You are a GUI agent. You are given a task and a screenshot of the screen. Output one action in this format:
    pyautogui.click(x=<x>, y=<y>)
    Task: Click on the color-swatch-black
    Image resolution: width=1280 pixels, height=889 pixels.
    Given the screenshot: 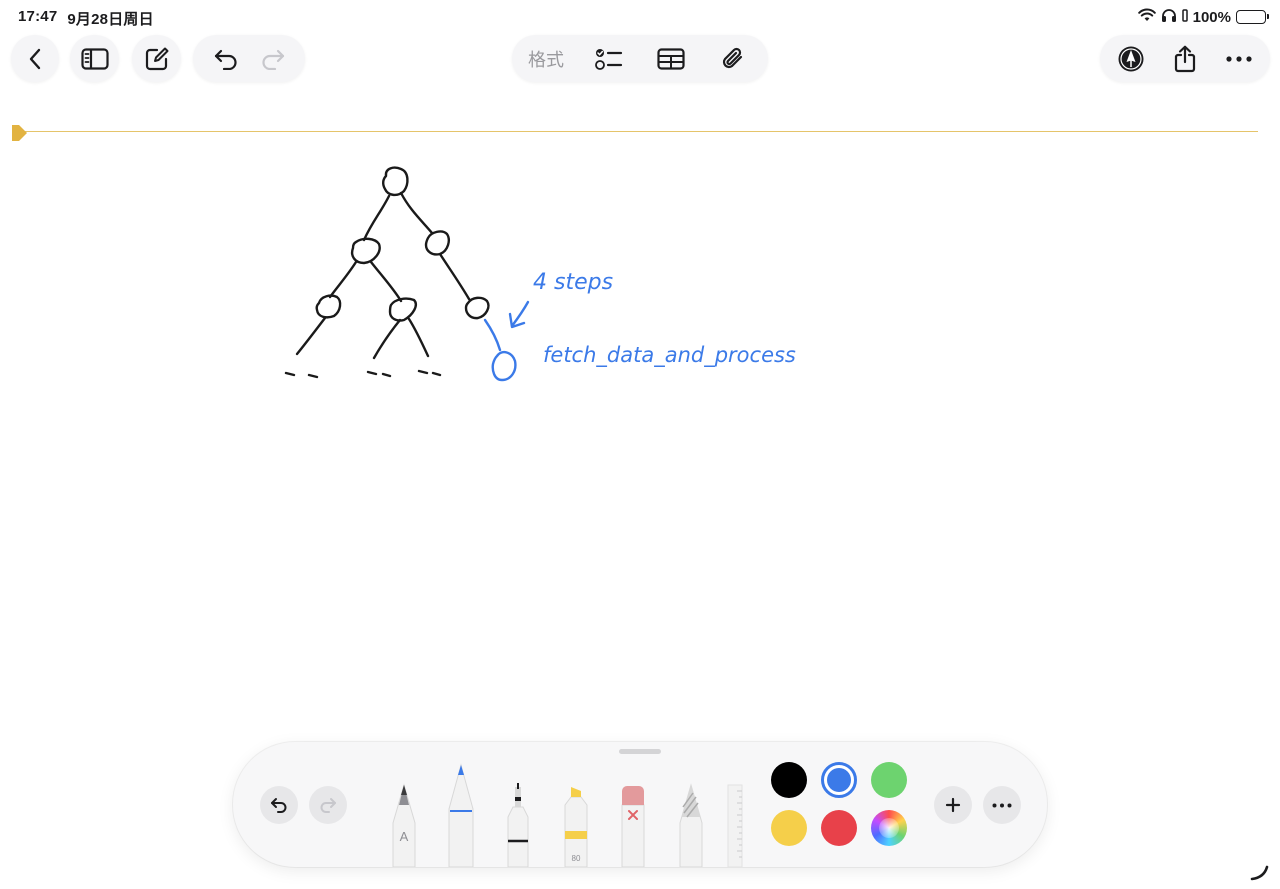 What is the action you would take?
    pyautogui.click(x=789, y=780)
    